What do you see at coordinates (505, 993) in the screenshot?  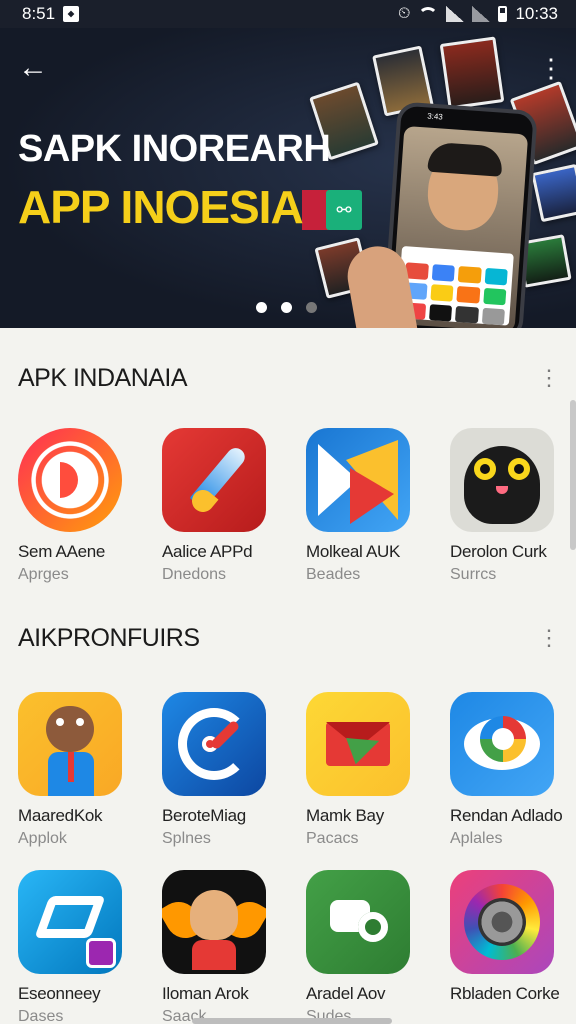 I see `app-name: Rbladen Corke` at bounding box center [505, 993].